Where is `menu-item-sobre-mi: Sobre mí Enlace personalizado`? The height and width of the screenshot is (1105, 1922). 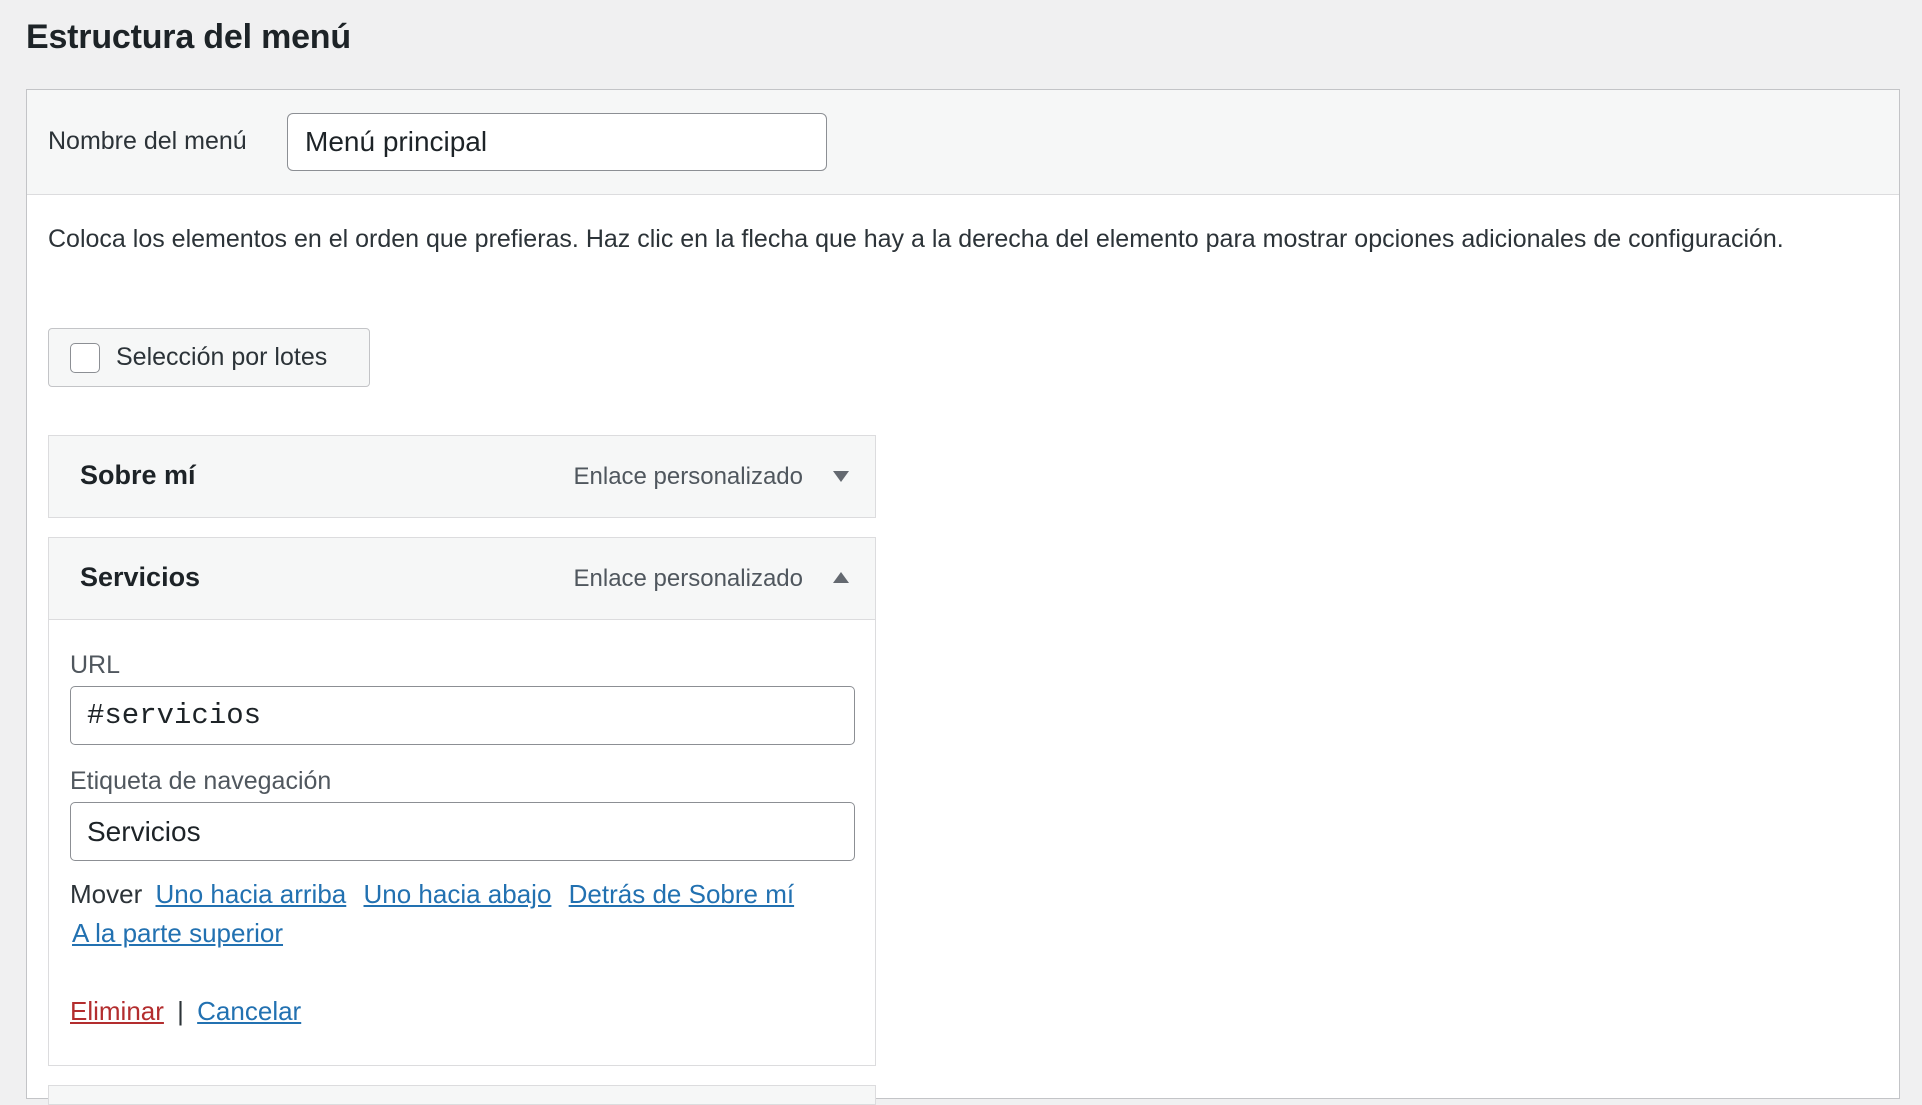 menu-item-sobre-mi: Sobre mí Enlace personalizado is located at coordinates (462, 476).